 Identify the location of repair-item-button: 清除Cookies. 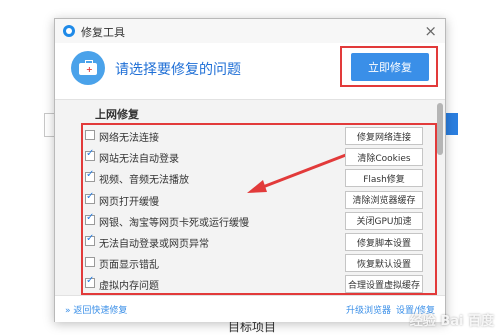
(384, 157).